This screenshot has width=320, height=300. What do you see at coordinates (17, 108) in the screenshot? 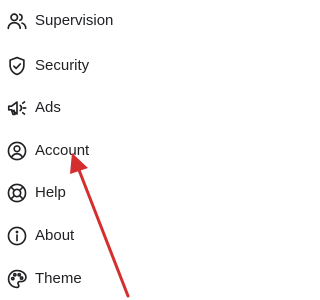
I see `megaphone-icon` at bounding box center [17, 108].